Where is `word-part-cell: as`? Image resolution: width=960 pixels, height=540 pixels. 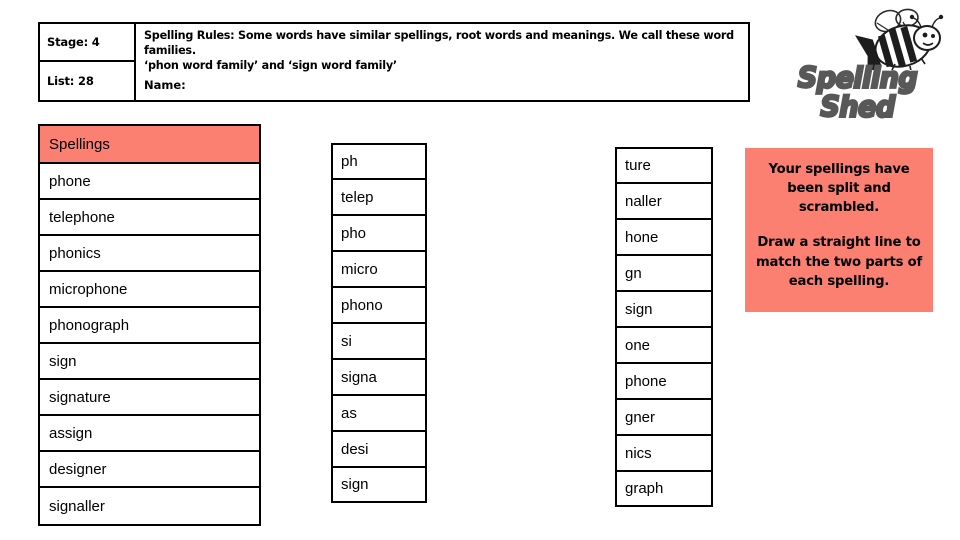 word-part-cell: as is located at coordinates (379, 413).